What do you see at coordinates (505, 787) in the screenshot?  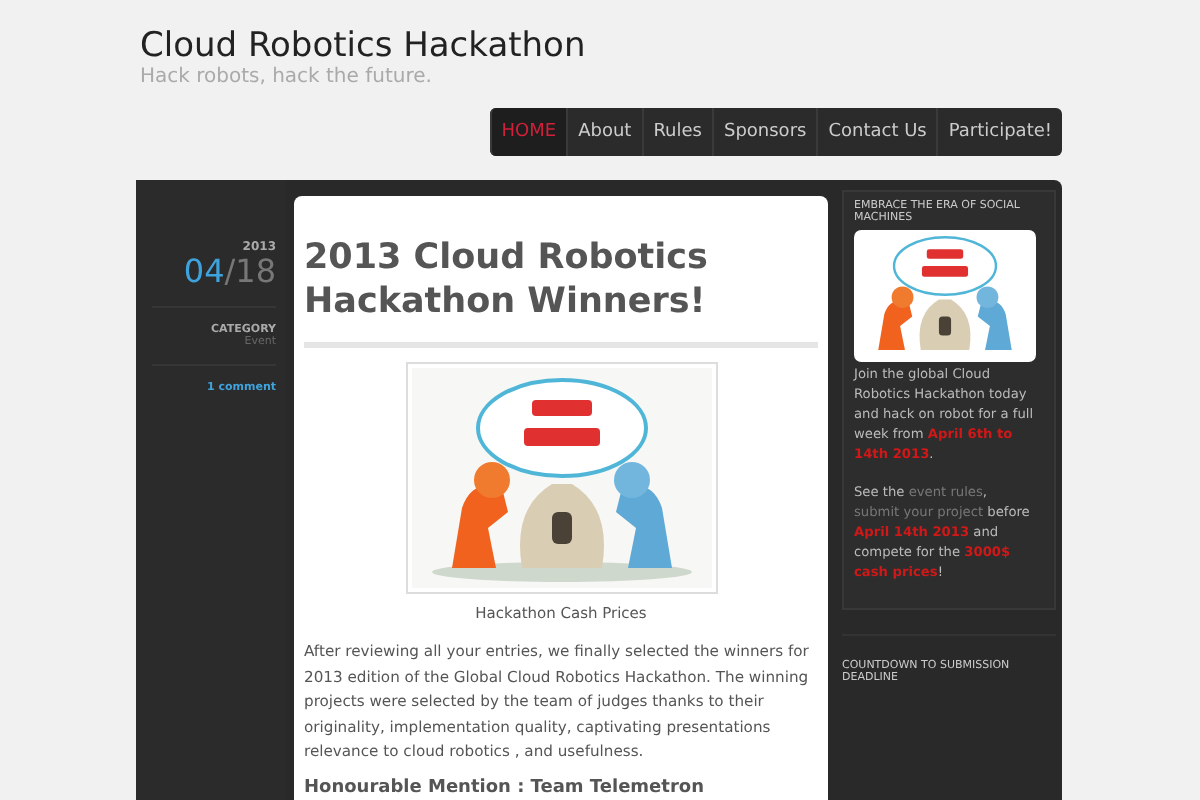 I see `post-subheading: Honourable Mention : Team Telemetron` at bounding box center [505, 787].